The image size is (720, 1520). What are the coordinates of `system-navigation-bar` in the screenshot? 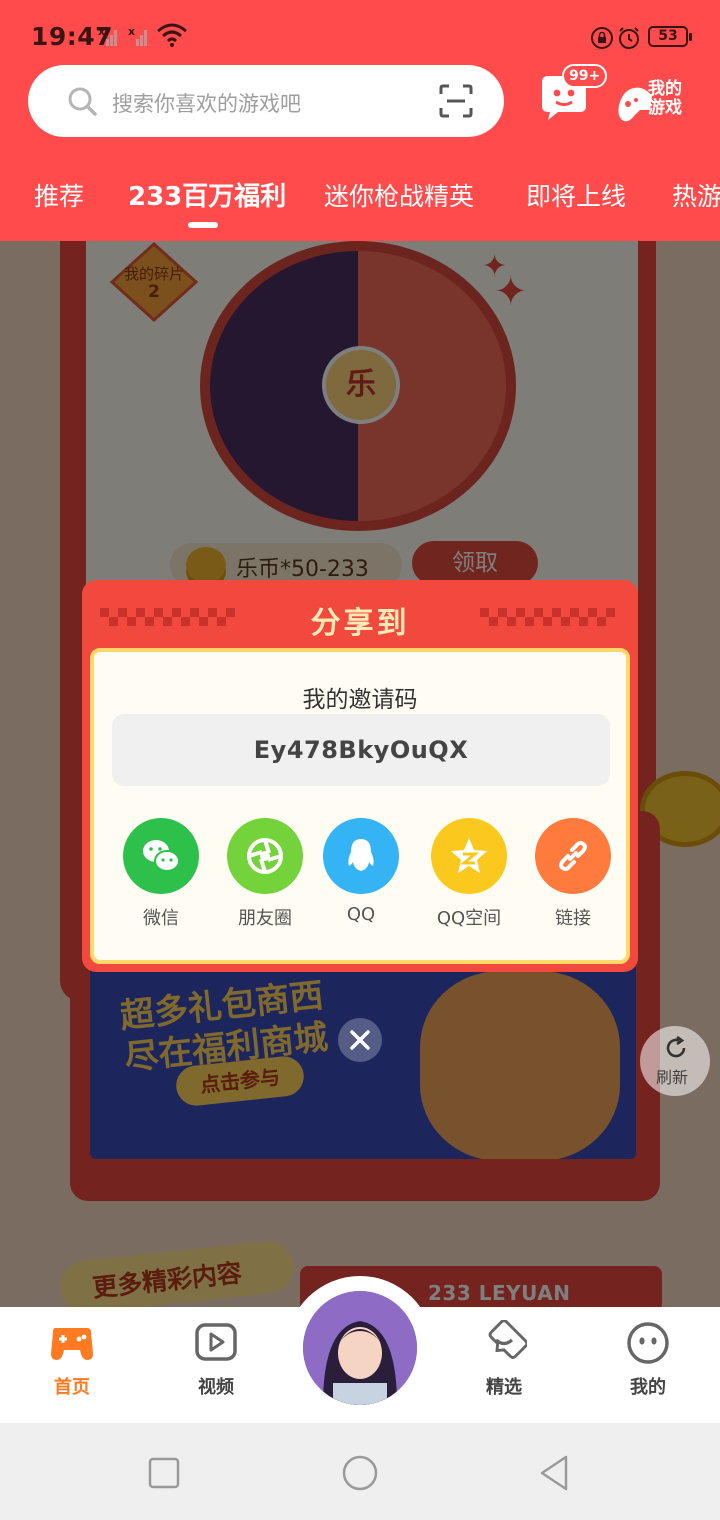 It's located at (360, 1471).